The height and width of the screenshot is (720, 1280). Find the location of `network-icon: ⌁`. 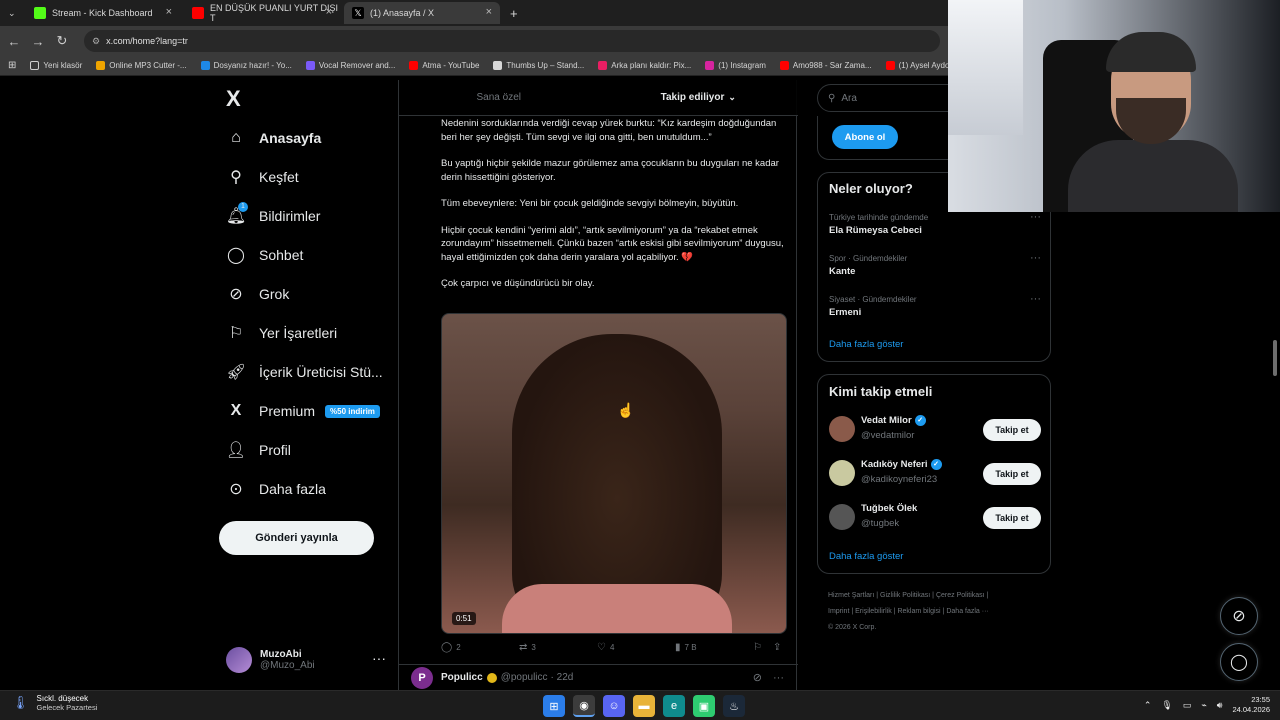

network-icon: ⌁ is located at coordinates (1203, 705).